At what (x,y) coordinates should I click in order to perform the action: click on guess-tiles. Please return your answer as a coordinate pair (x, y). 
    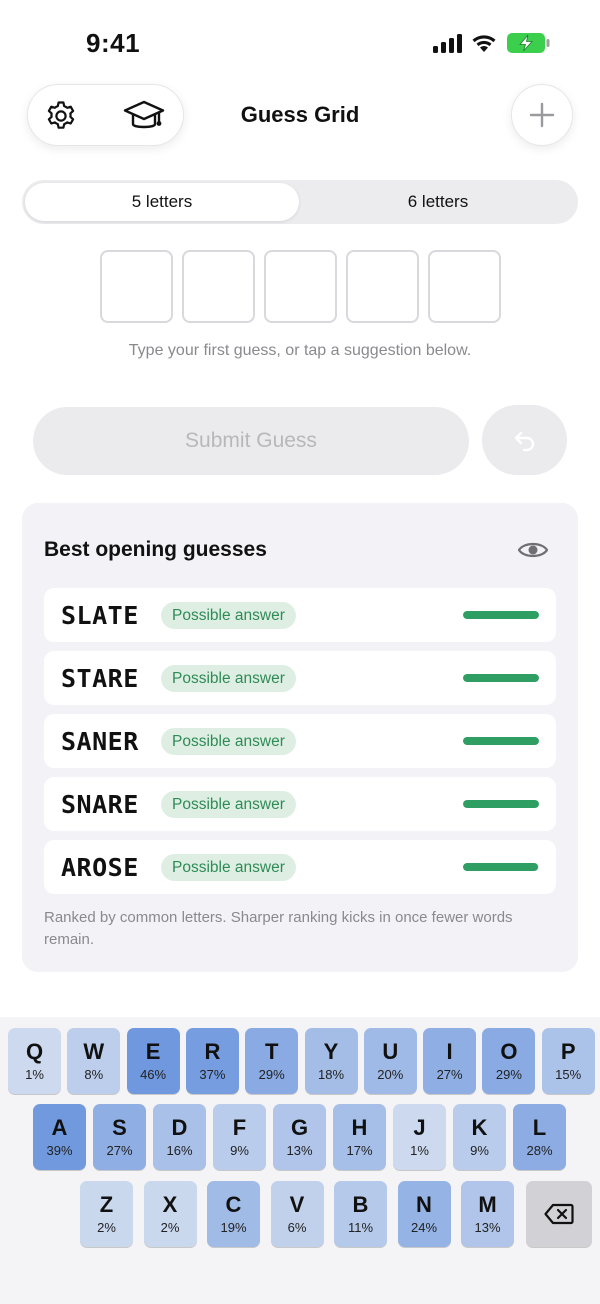
    Looking at the image, I should click on (300, 286).